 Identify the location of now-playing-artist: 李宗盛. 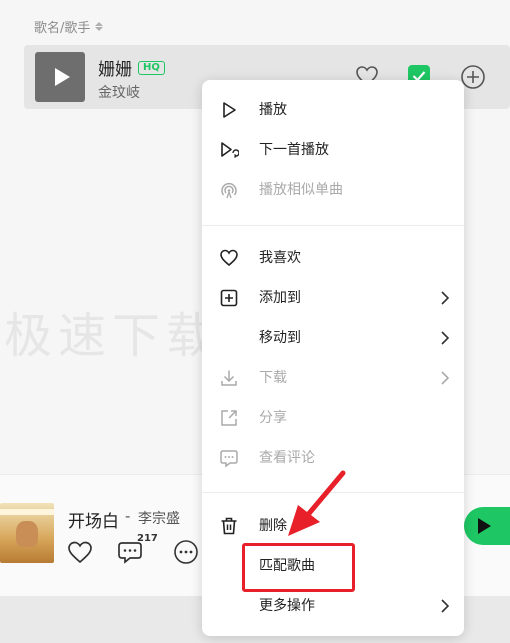
(159, 518).